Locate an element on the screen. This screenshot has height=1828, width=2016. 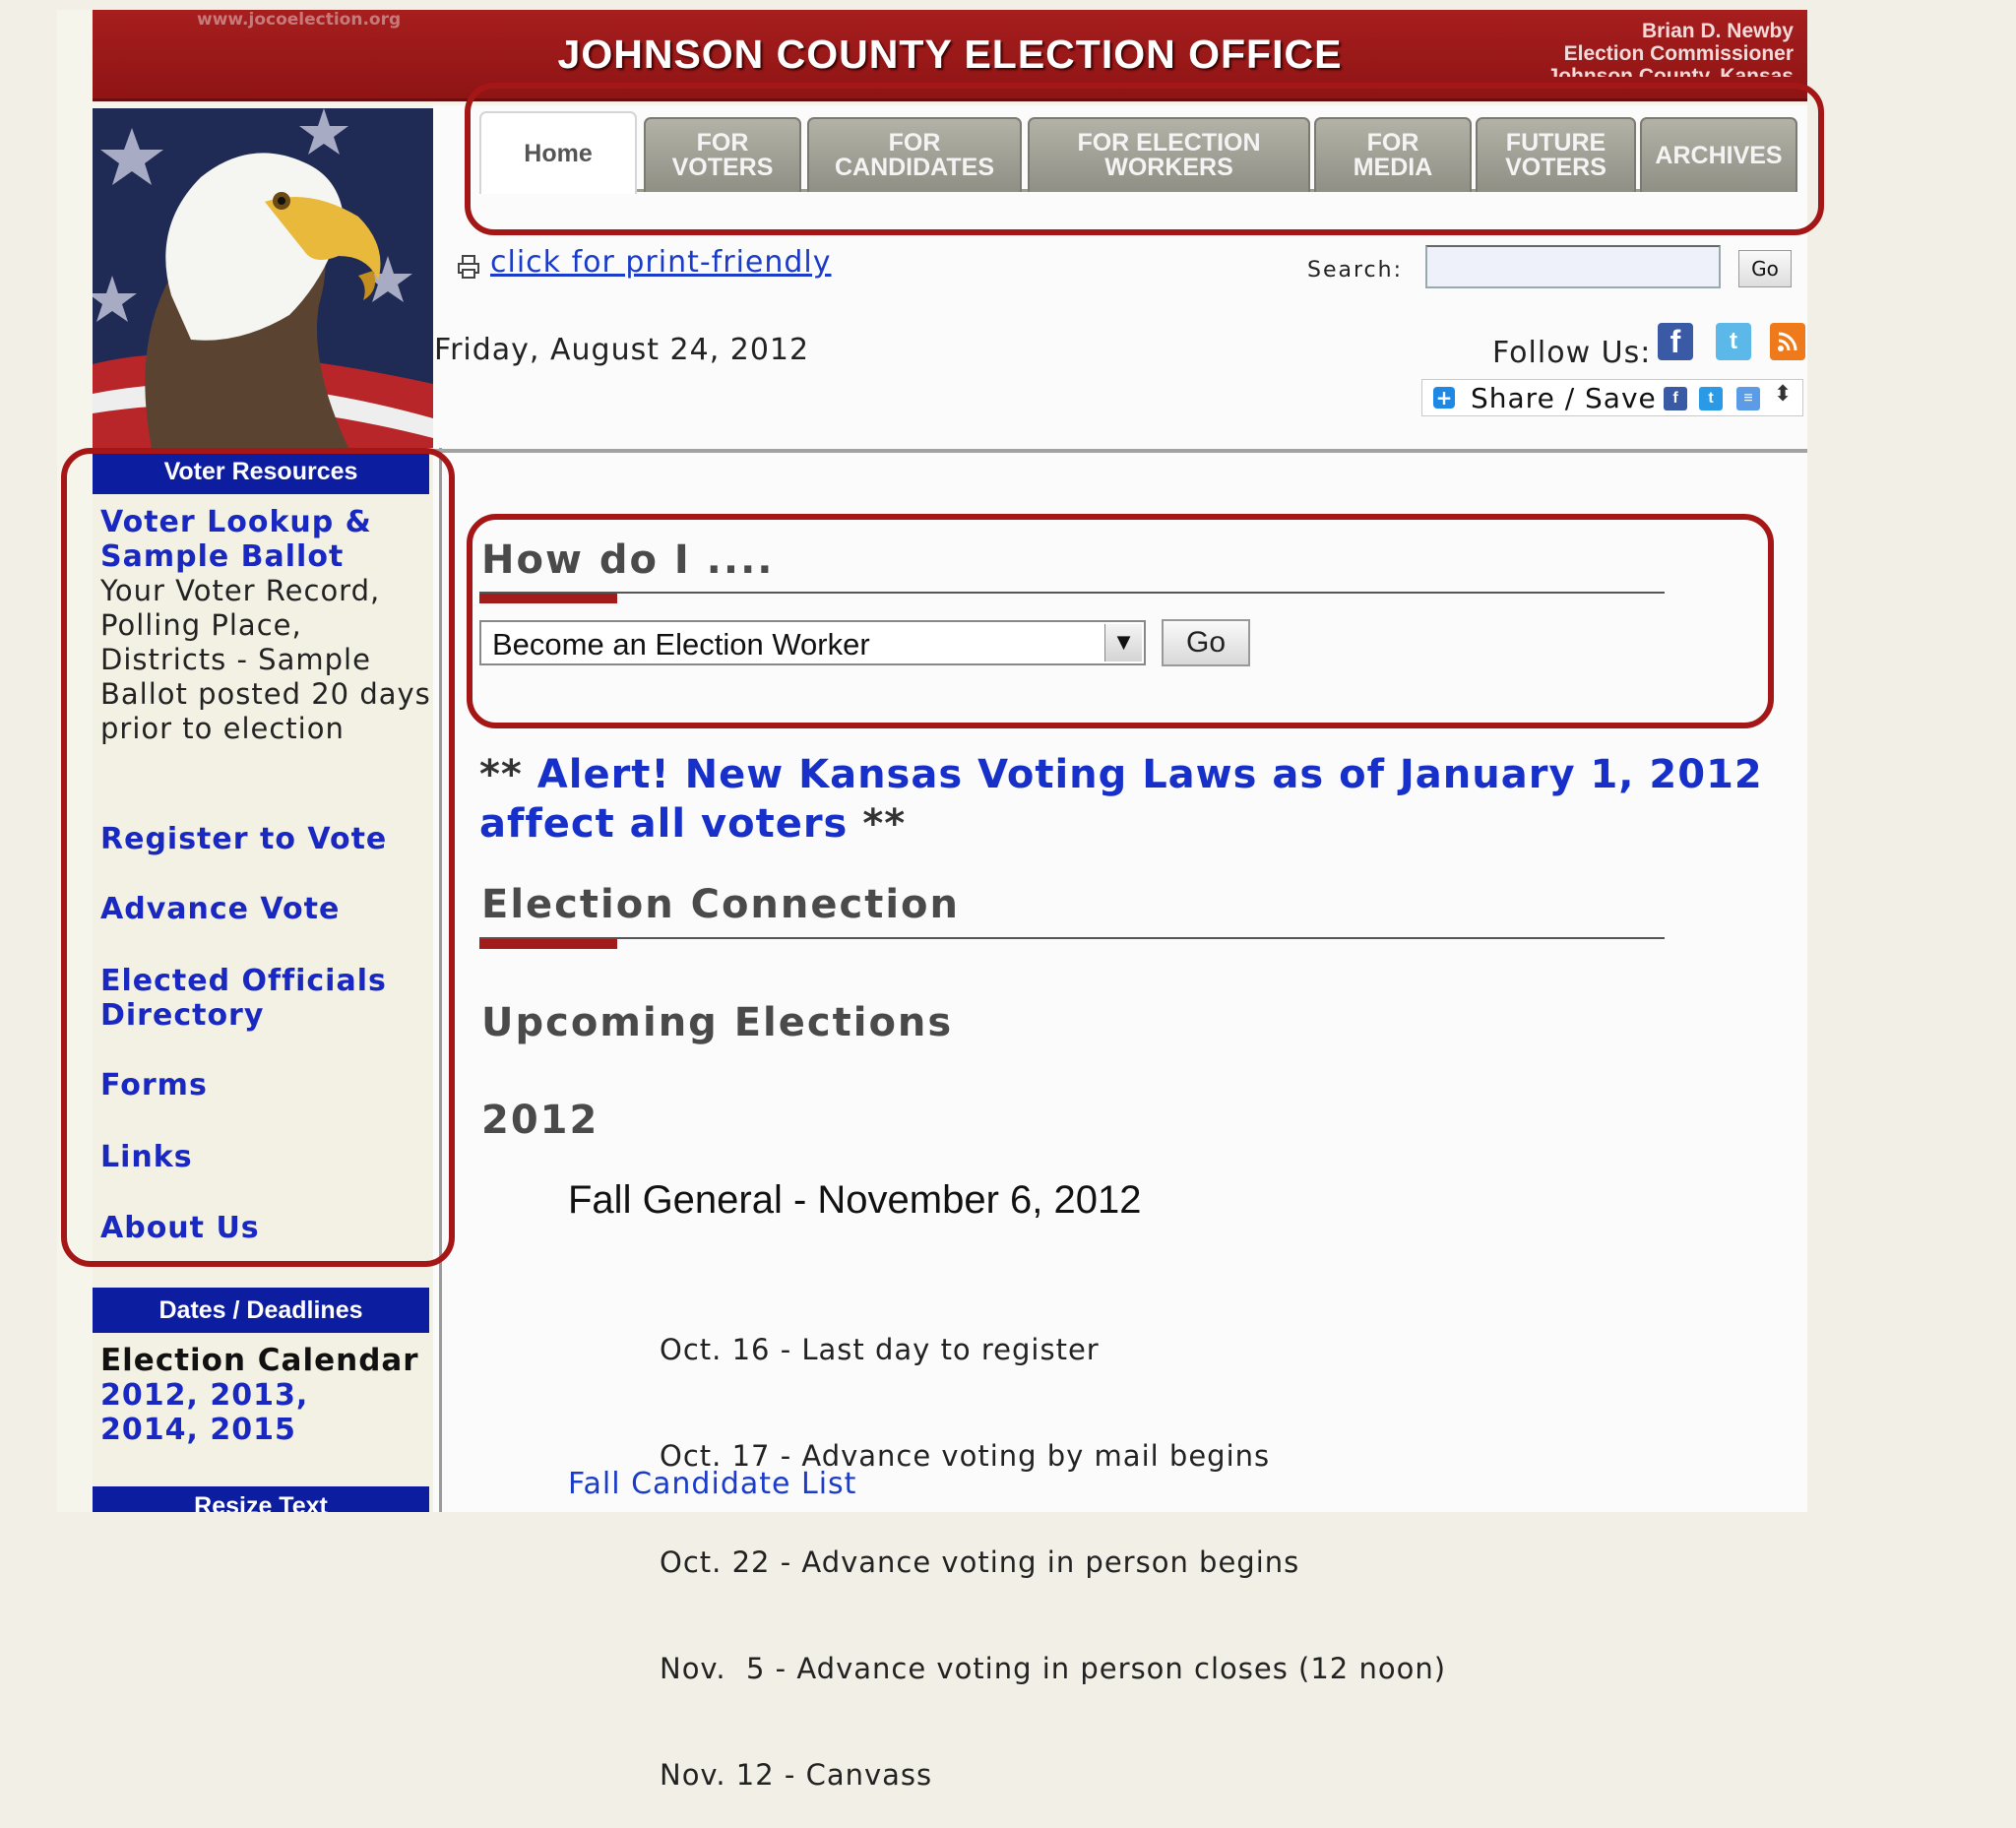
follow-us-label: Follow Us: is located at coordinates (1572, 353).